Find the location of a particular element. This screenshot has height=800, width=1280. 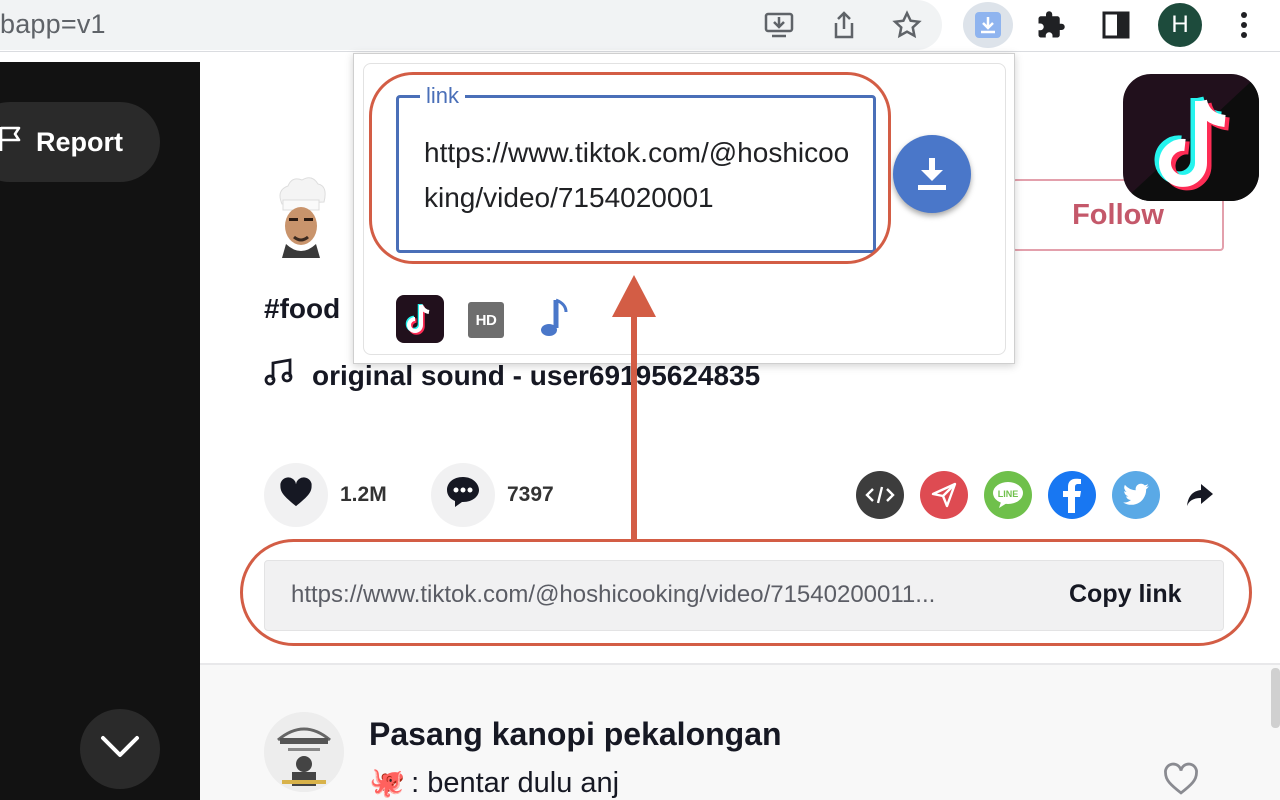

share-arrow-icon is located at coordinates (1200, 495).